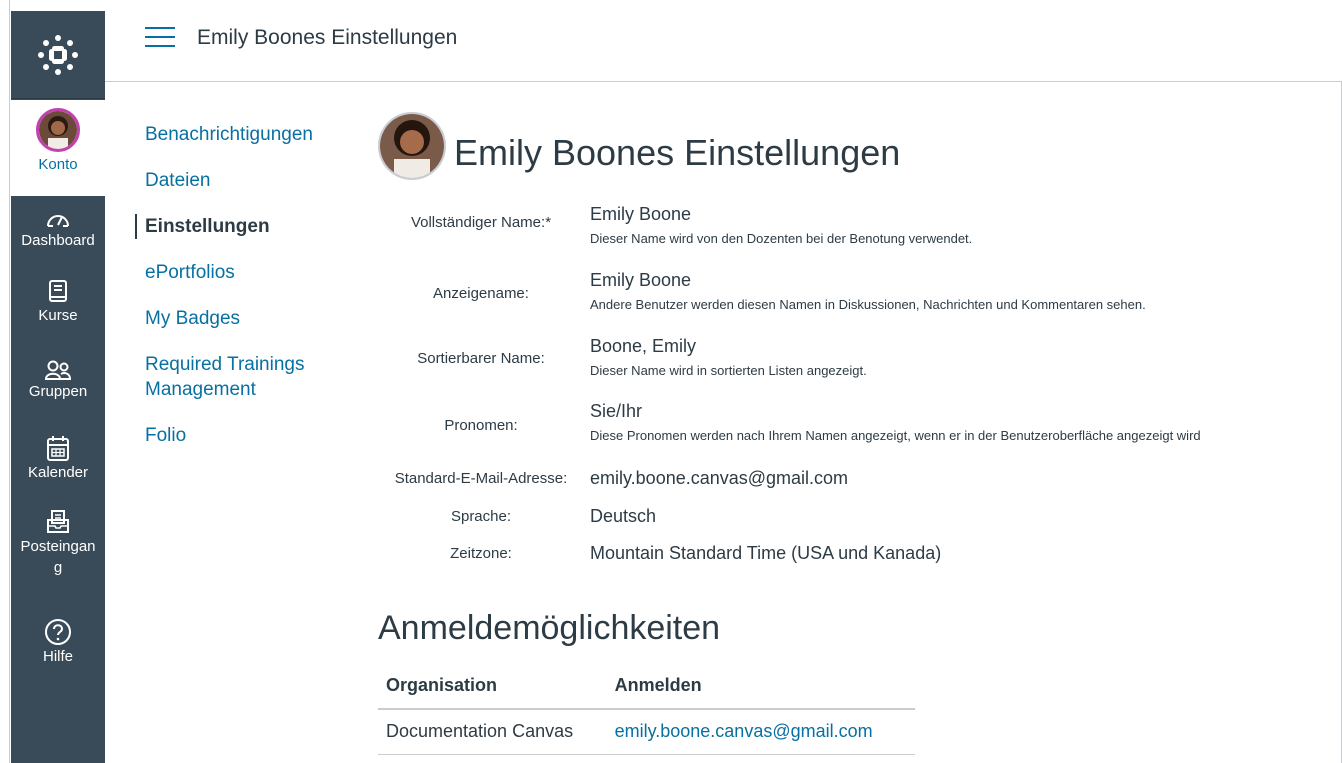 This screenshot has width=1342, height=763. Describe the element at coordinates (58, 472) in the screenshot. I see `nav-item-label: Kalender` at that location.